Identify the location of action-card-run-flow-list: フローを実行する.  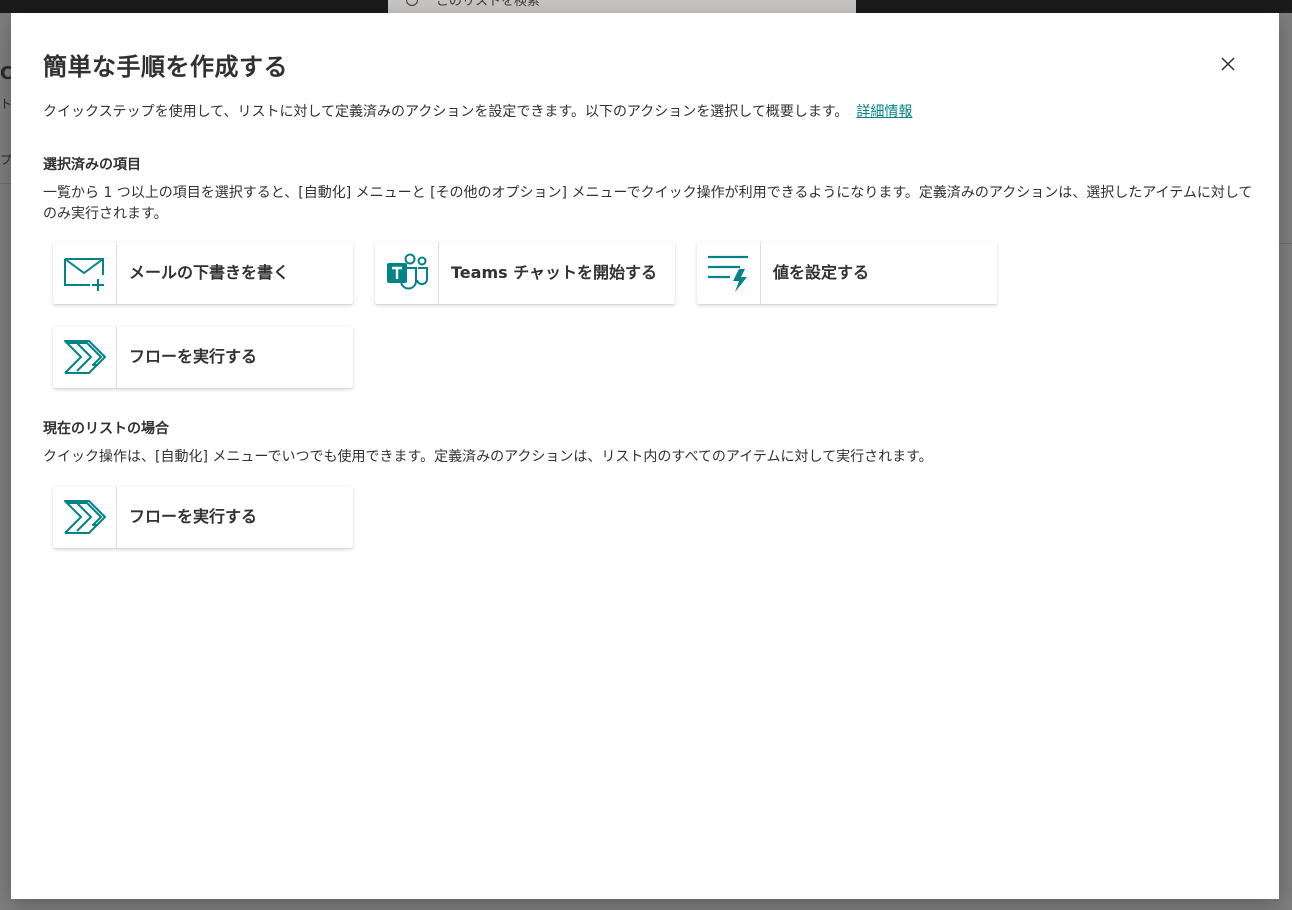
(203, 517).